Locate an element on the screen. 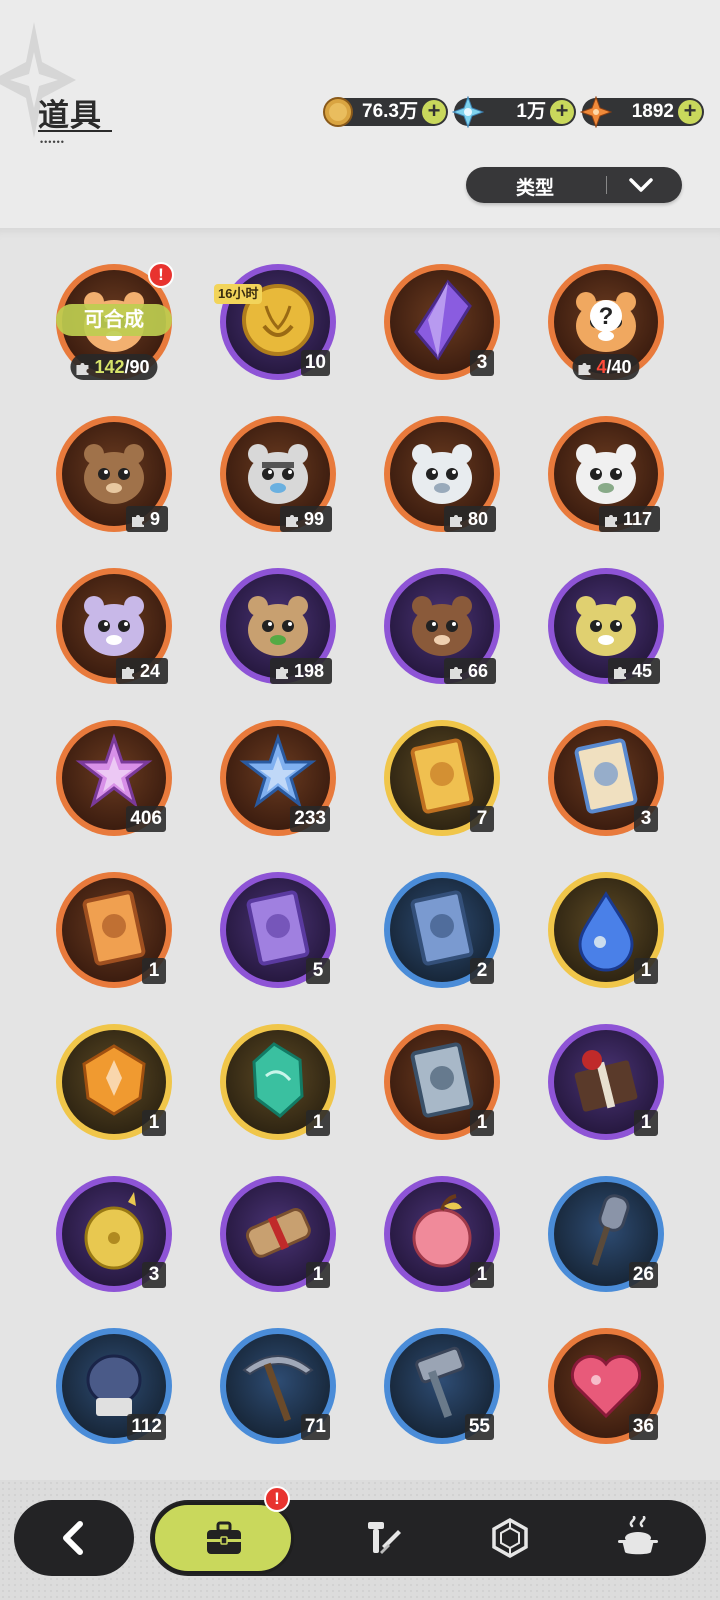 The height and width of the screenshot is (1600, 720). currency-star-shard-value: 1892 is located at coordinates (652, 111).